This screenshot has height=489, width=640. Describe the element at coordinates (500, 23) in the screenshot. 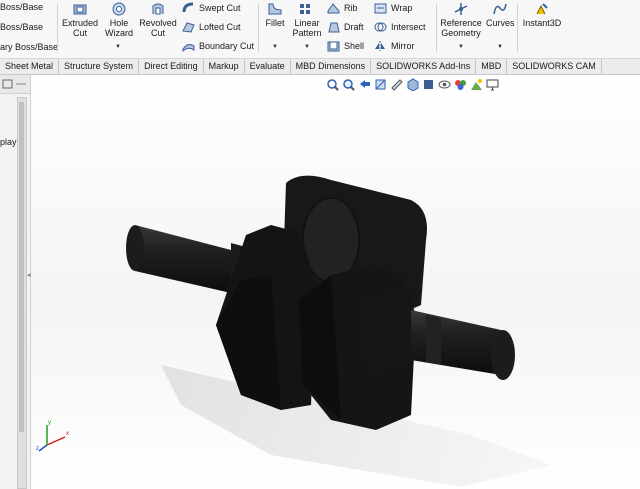

I see `curves-label: Curves` at that location.